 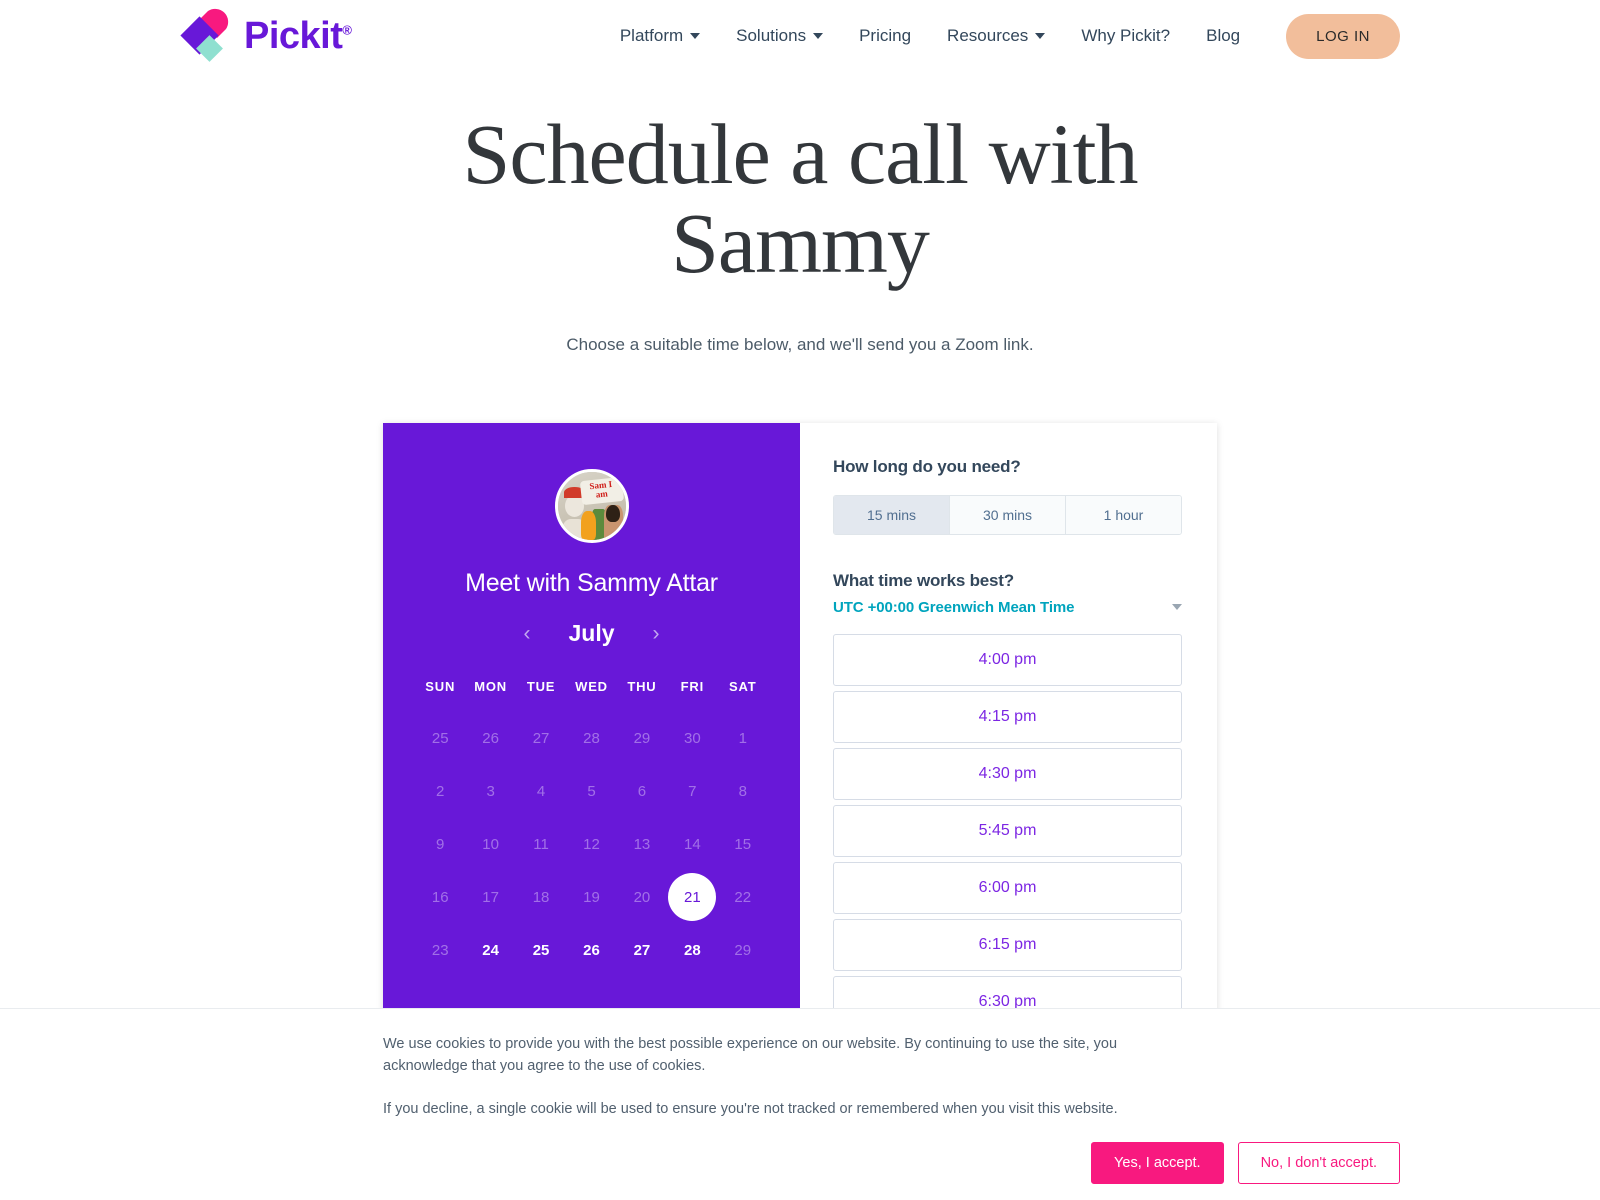 What do you see at coordinates (742, 791) in the screenshot?
I see `calendar-day: 8` at bounding box center [742, 791].